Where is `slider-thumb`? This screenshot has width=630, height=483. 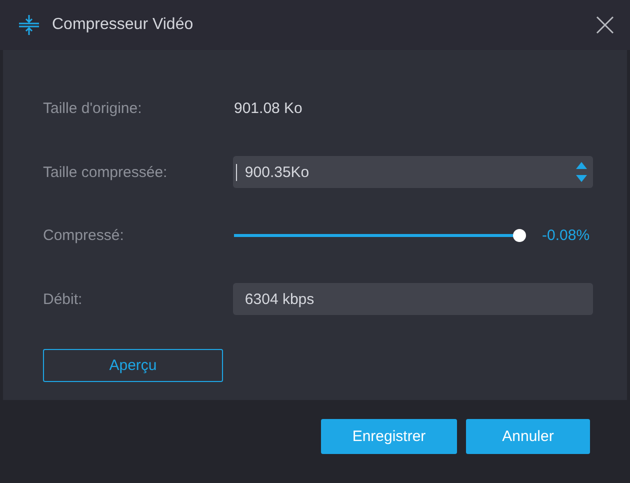
slider-thumb is located at coordinates (519, 235).